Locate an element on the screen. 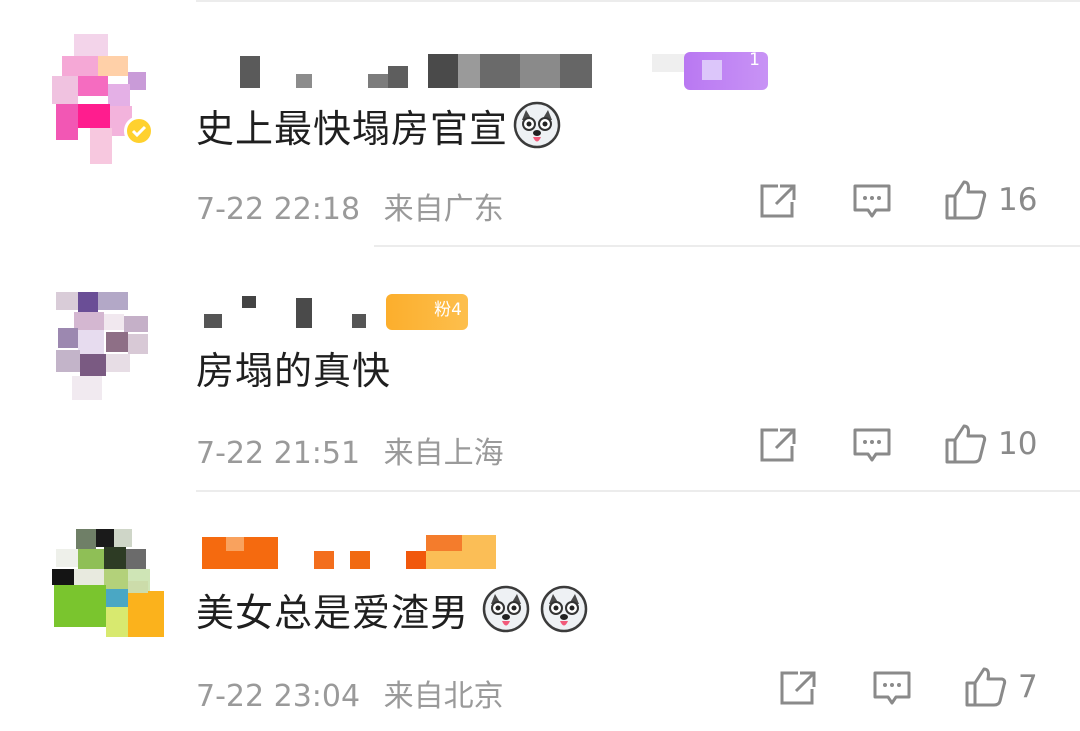 This screenshot has width=1080, height=731. comment-text: 房塌的真快 is located at coordinates (294, 367).